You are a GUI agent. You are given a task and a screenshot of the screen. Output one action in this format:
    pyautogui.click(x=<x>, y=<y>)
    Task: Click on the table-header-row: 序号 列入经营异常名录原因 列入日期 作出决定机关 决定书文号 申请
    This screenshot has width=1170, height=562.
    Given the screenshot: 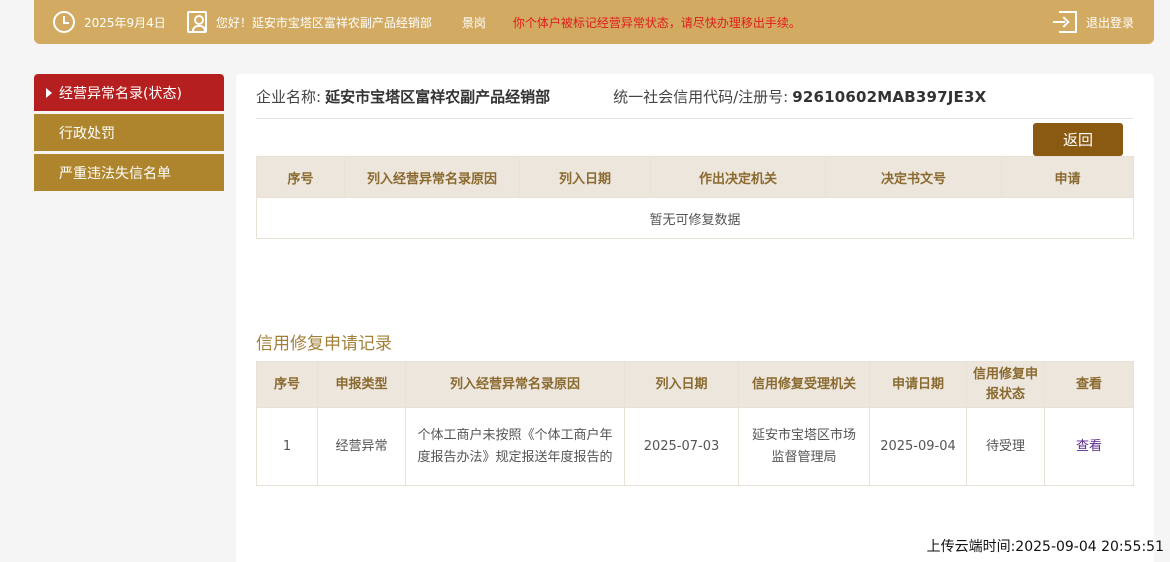 What is the action you would take?
    pyautogui.click(x=695, y=177)
    